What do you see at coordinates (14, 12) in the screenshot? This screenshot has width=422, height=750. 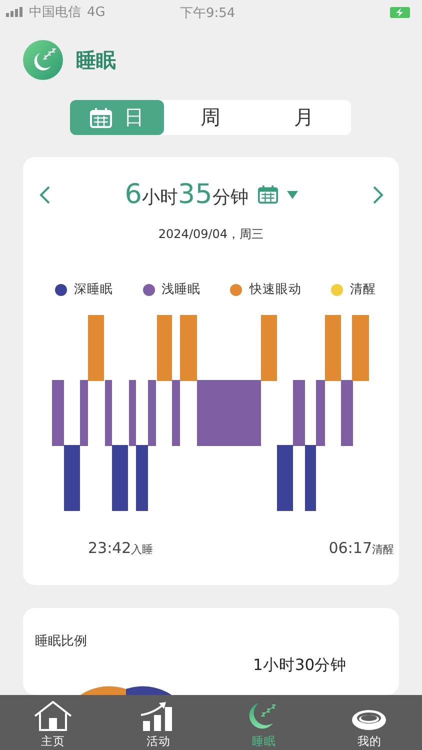 I see `signal-icon` at bounding box center [14, 12].